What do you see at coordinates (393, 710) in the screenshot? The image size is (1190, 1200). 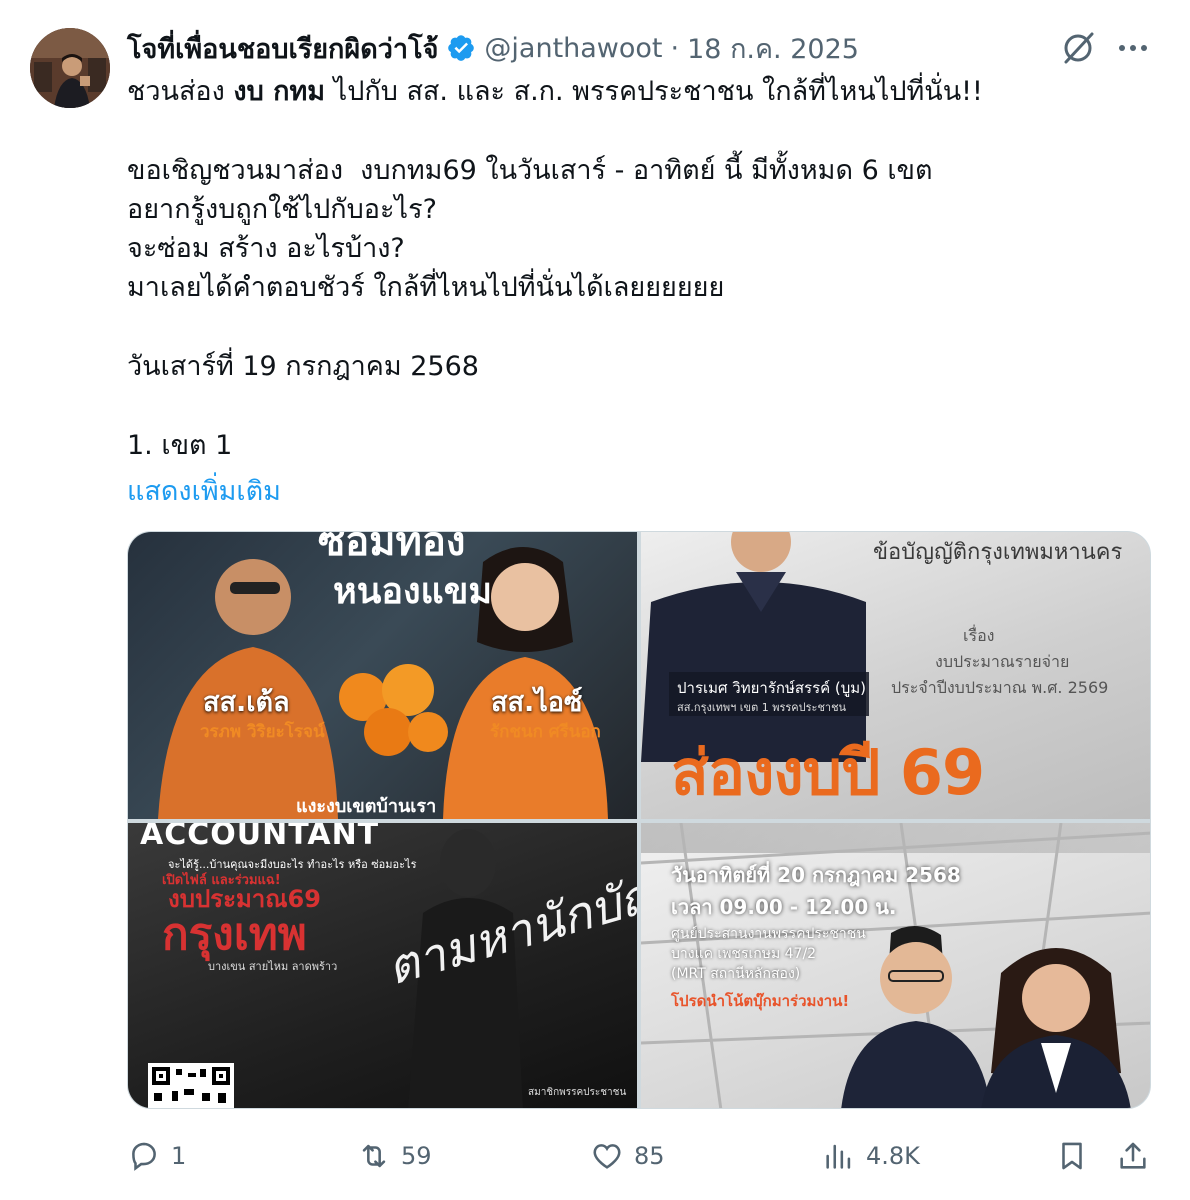 I see `flowers-image` at bounding box center [393, 710].